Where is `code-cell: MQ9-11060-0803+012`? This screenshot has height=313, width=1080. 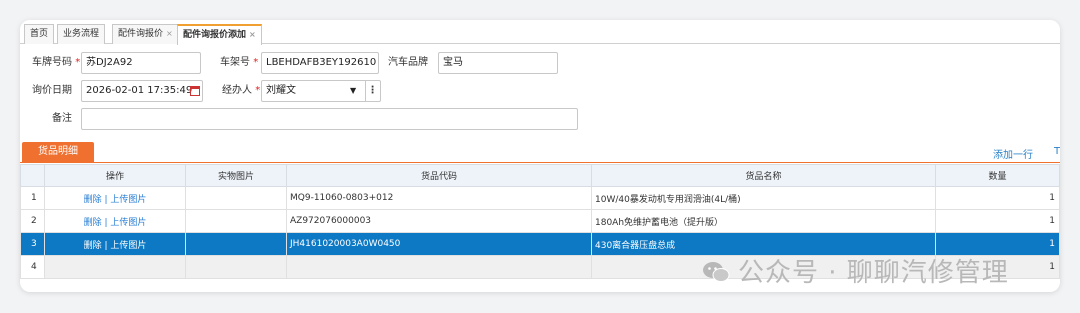
code-cell: MQ9-11060-0803+012 is located at coordinates (439, 198).